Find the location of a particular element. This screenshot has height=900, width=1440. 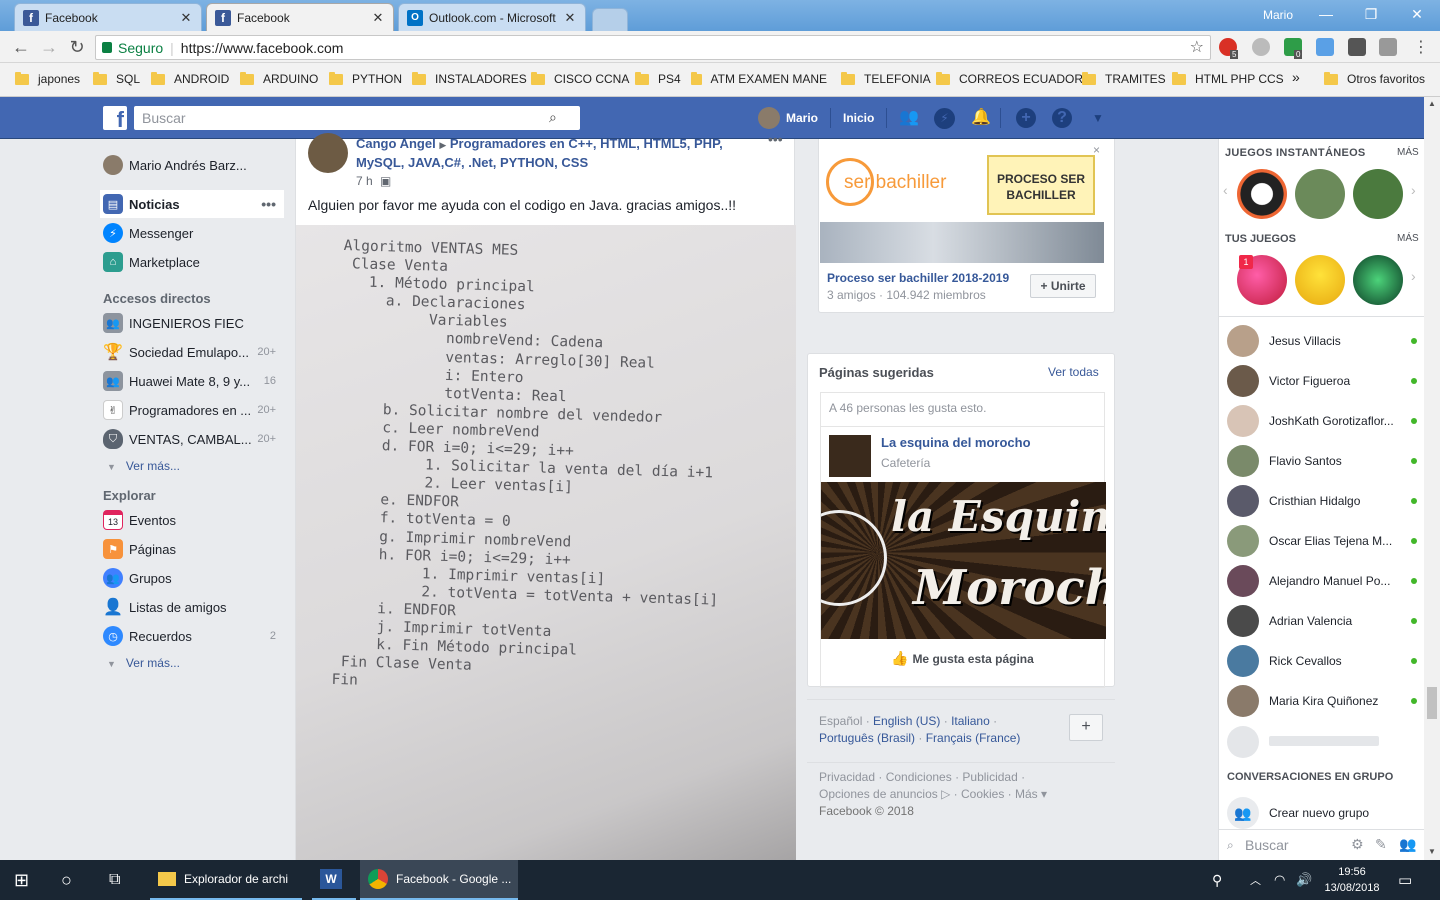

see-all-link: Ver todas is located at coordinates (1073, 372).